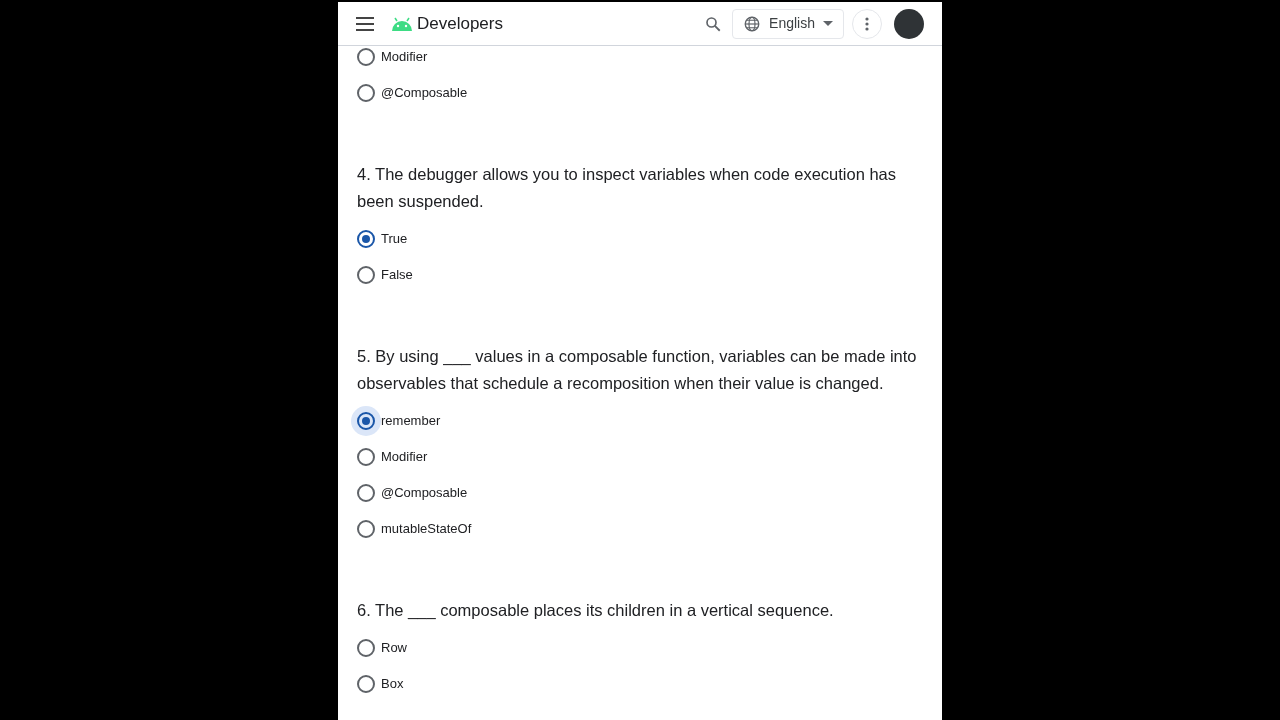  What do you see at coordinates (713, 23) in the screenshot?
I see `search-icon` at bounding box center [713, 23].